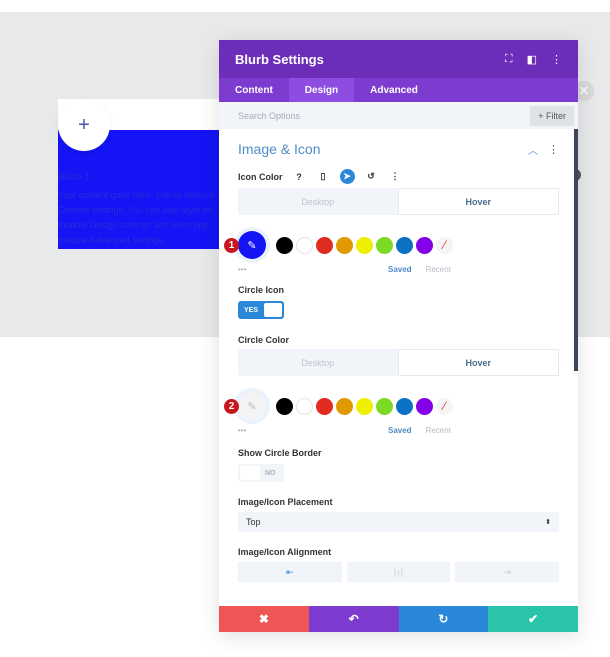 Image resolution: width=610 pixels, height=657 pixels. I want to click on icon-color-swatches: 1 ✎ ⁄, so click(391, 245).